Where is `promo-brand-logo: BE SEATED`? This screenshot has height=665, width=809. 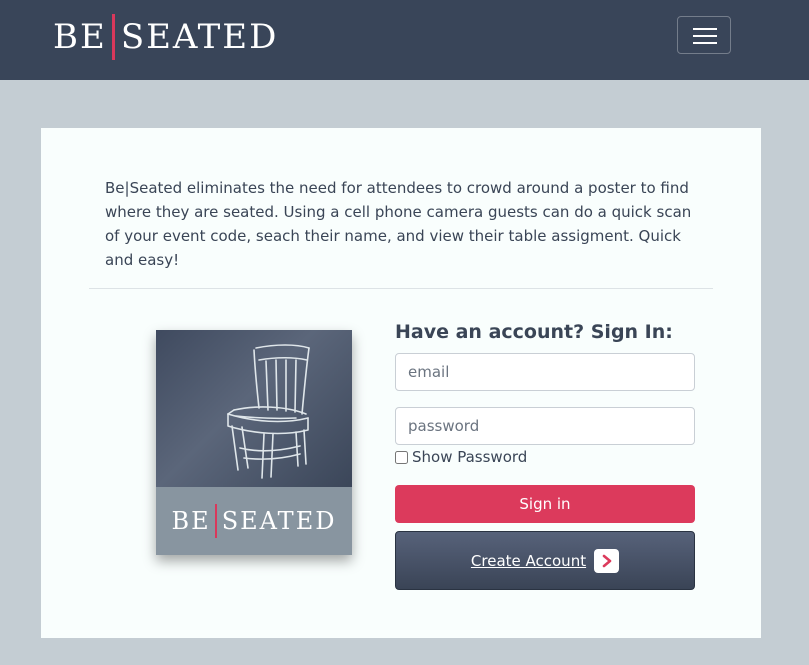
promo-brand-logo: BE SEATED is located at coordinates (254, 521).